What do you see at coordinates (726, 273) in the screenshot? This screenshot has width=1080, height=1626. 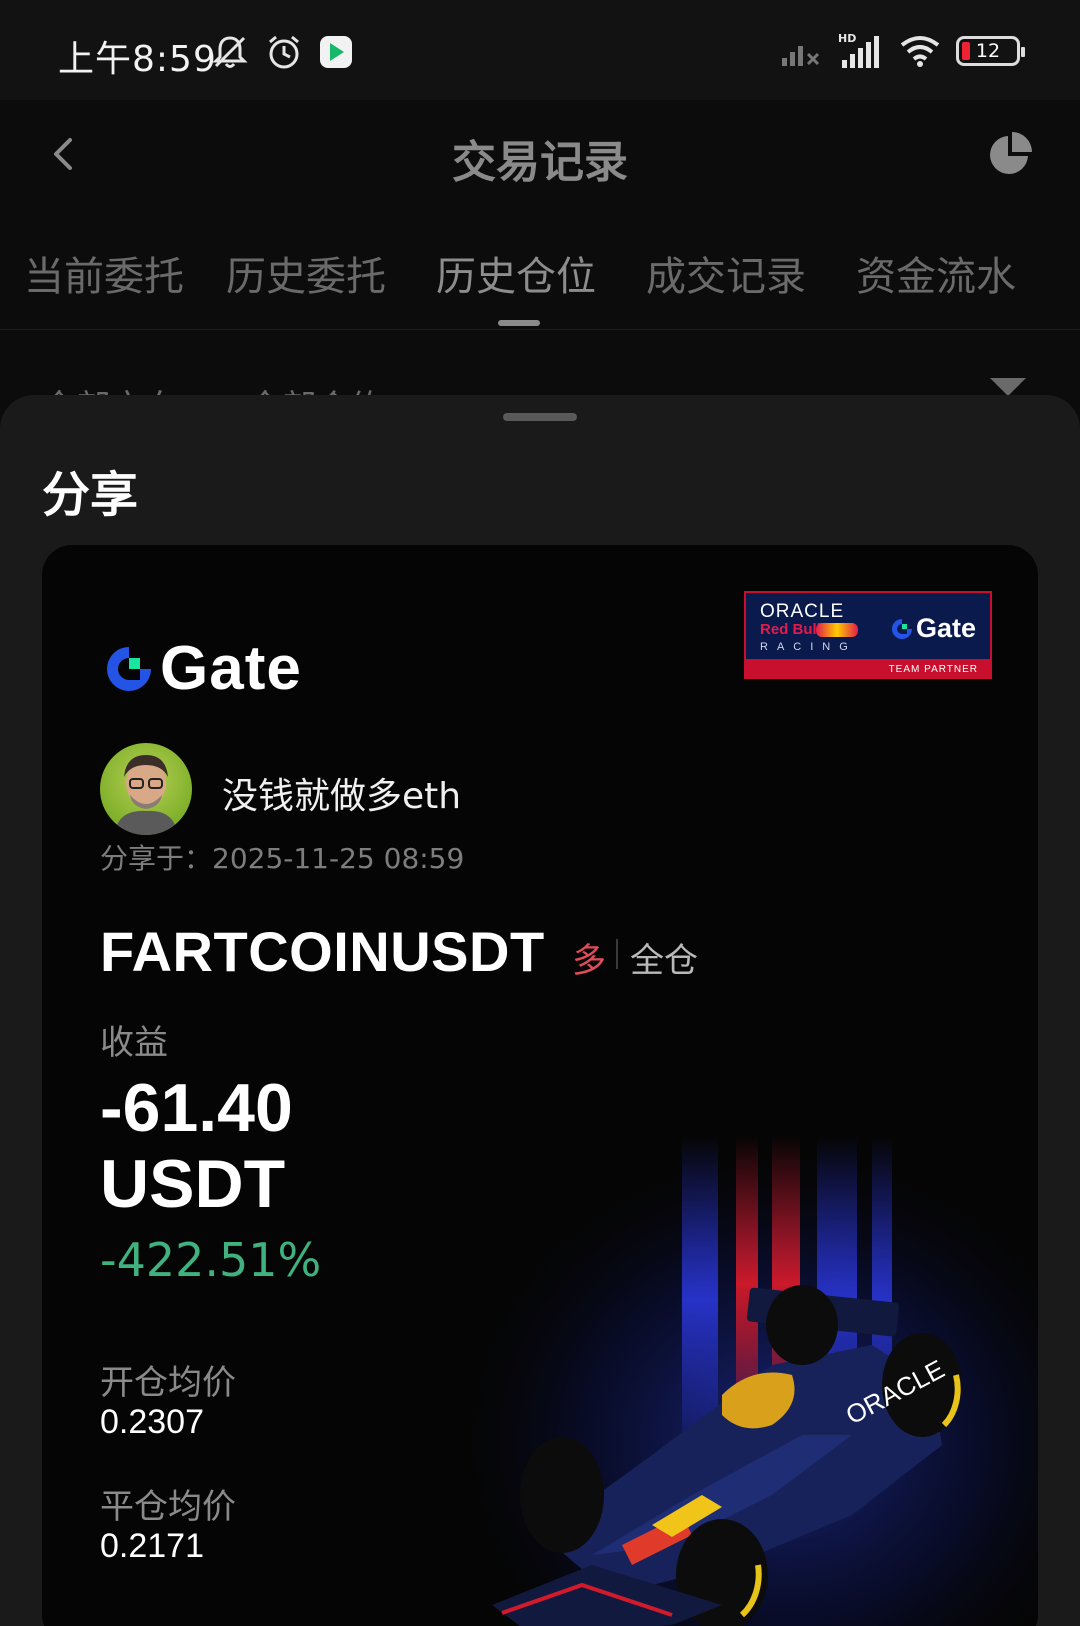 I see `tab-trade-history: 成交记录` at bounding box center [726, 273].